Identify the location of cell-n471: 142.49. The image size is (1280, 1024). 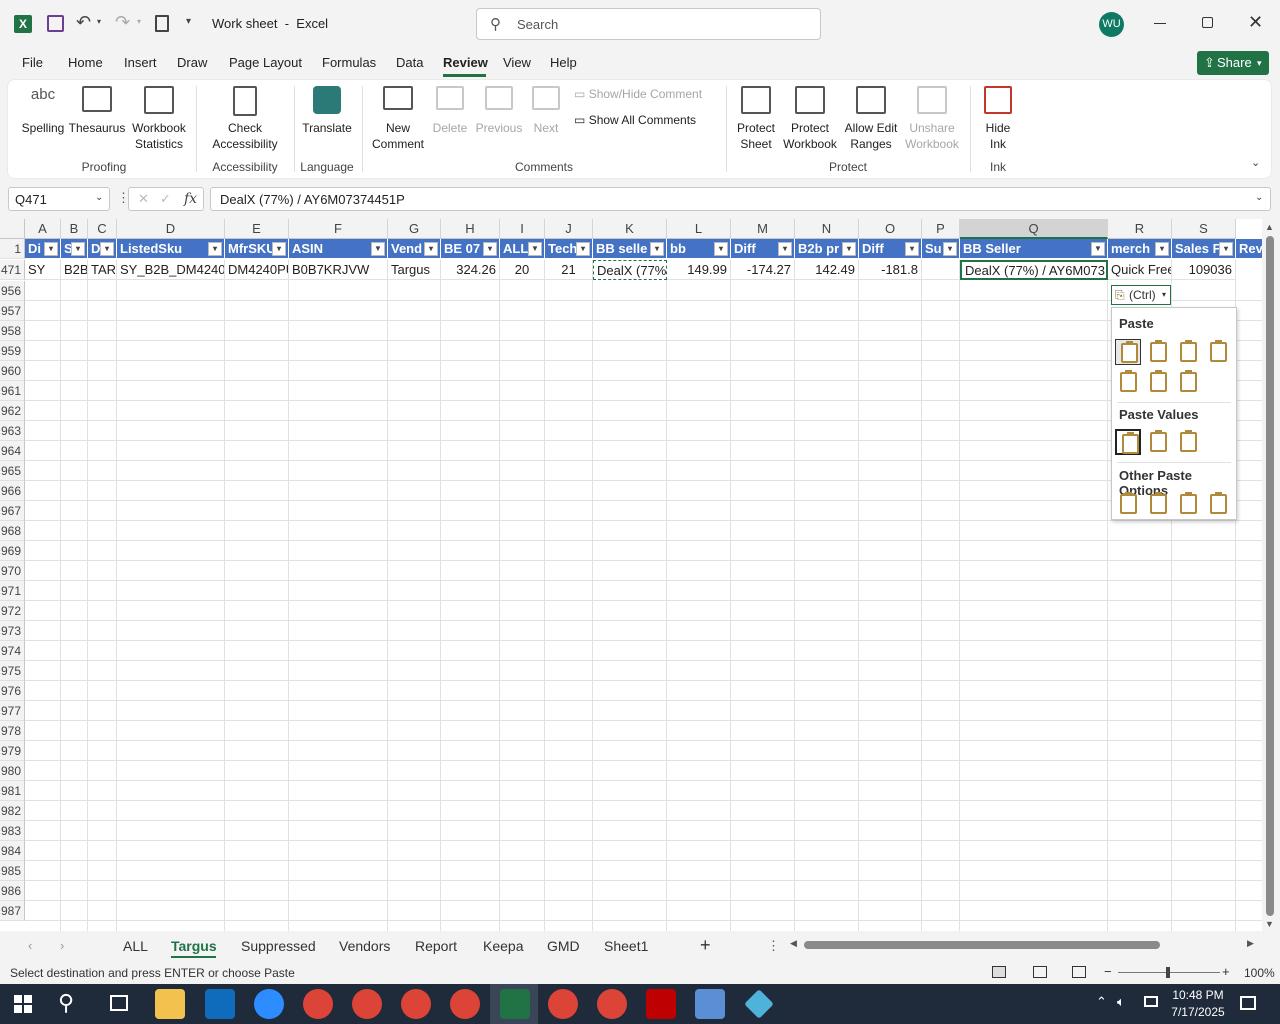
(827, 270).